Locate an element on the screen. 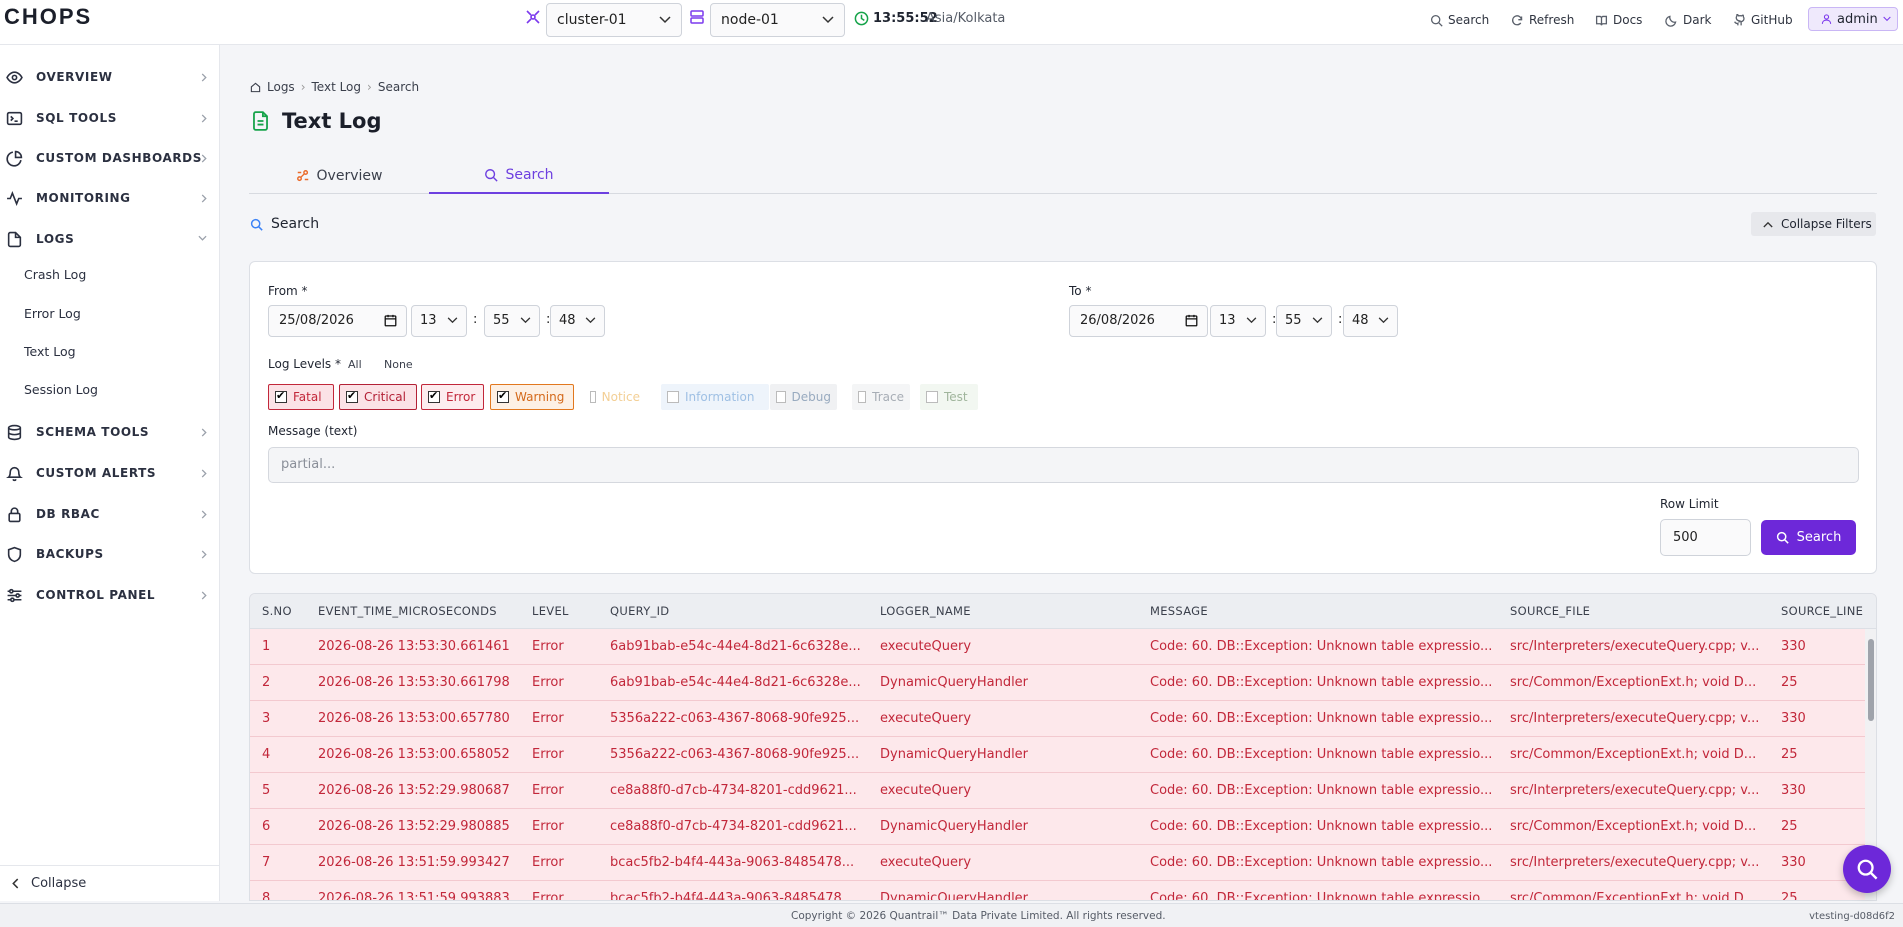 This screenshot has width=1903, height=927. level-warning-checkbox: Warning is located at coordinates (532, 397).